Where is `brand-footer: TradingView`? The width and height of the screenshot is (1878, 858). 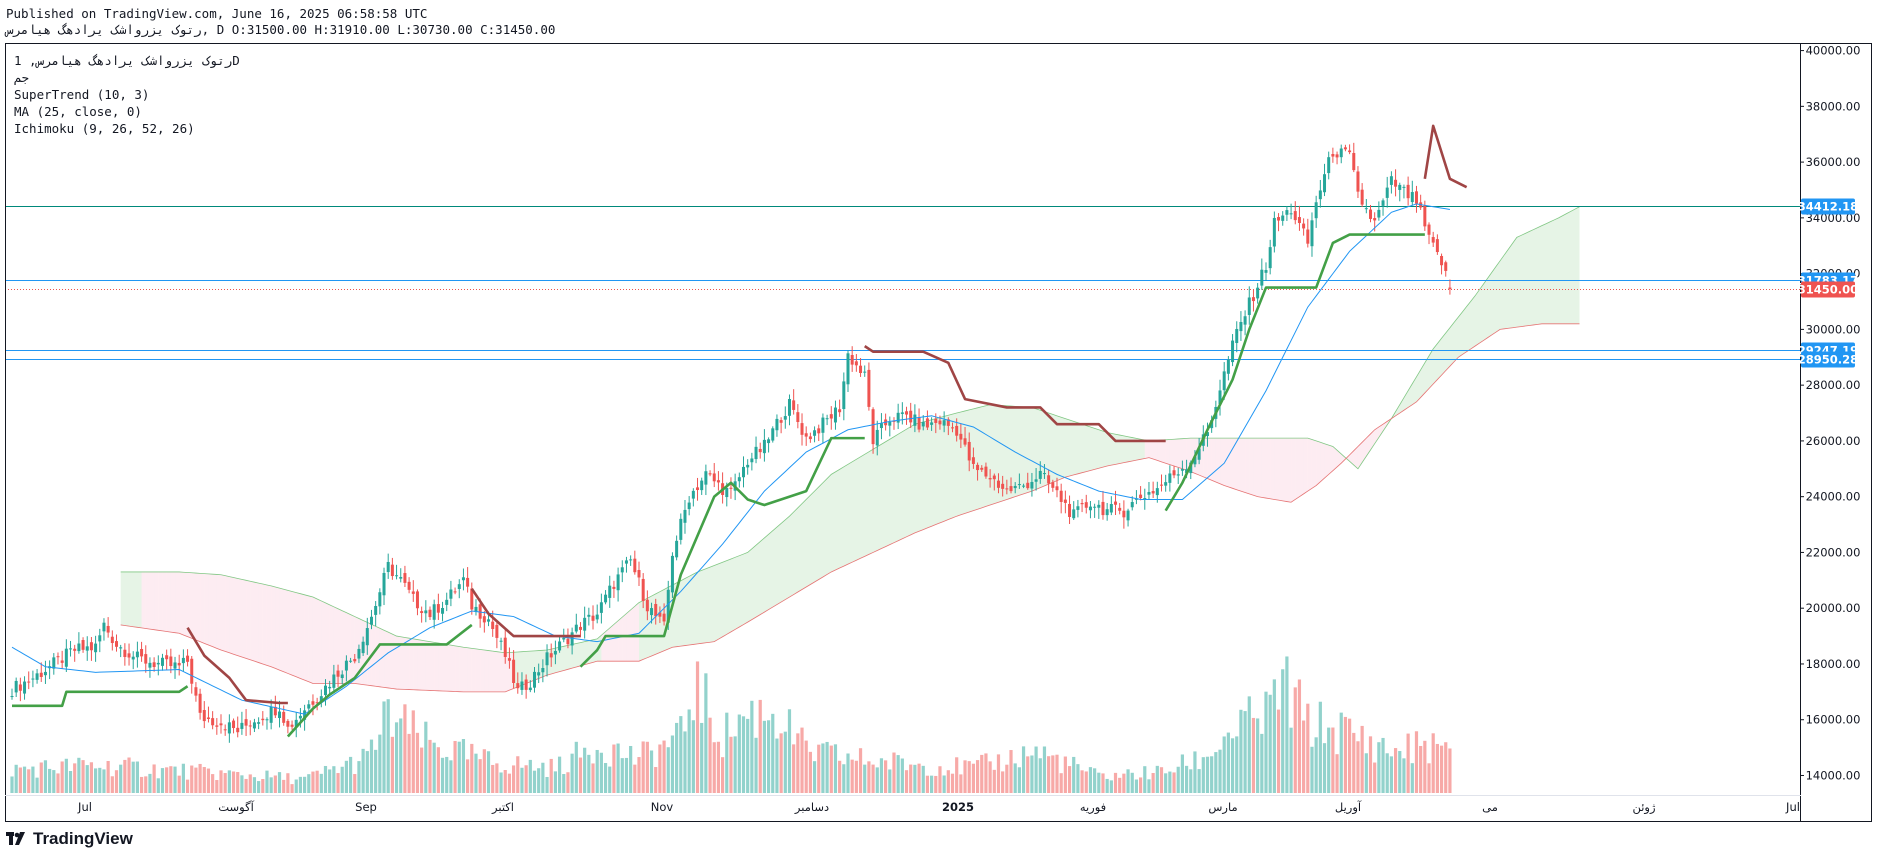
brand-footer: TradingView is located at coordinates (69, 839).